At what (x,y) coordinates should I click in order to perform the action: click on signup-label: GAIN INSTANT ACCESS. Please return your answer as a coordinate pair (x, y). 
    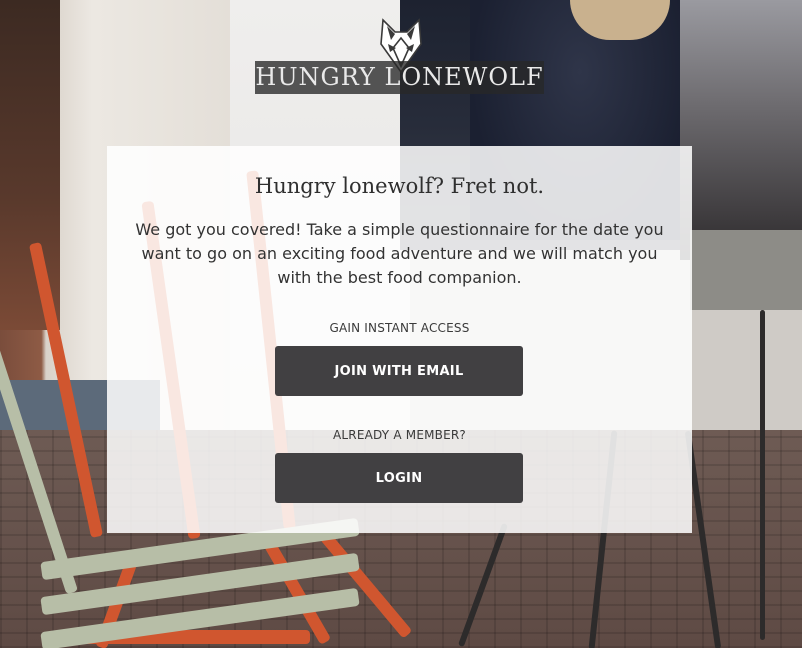
    Looking at the image, I should click on (399, 328).